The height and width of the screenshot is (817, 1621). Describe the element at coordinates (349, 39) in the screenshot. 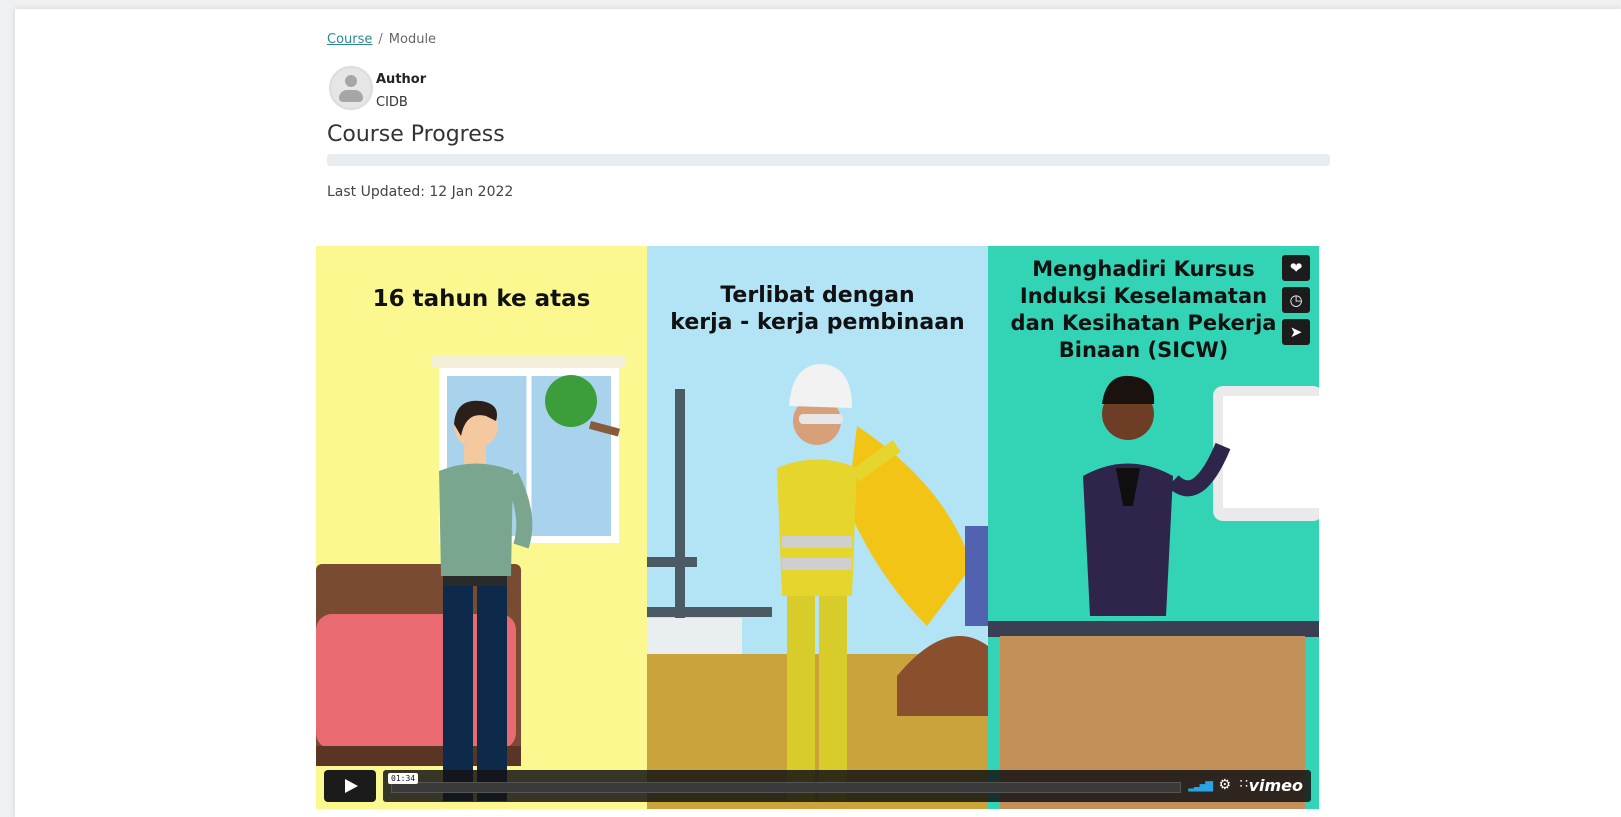

I see `breadcrumb-course-link: Course` at that location.